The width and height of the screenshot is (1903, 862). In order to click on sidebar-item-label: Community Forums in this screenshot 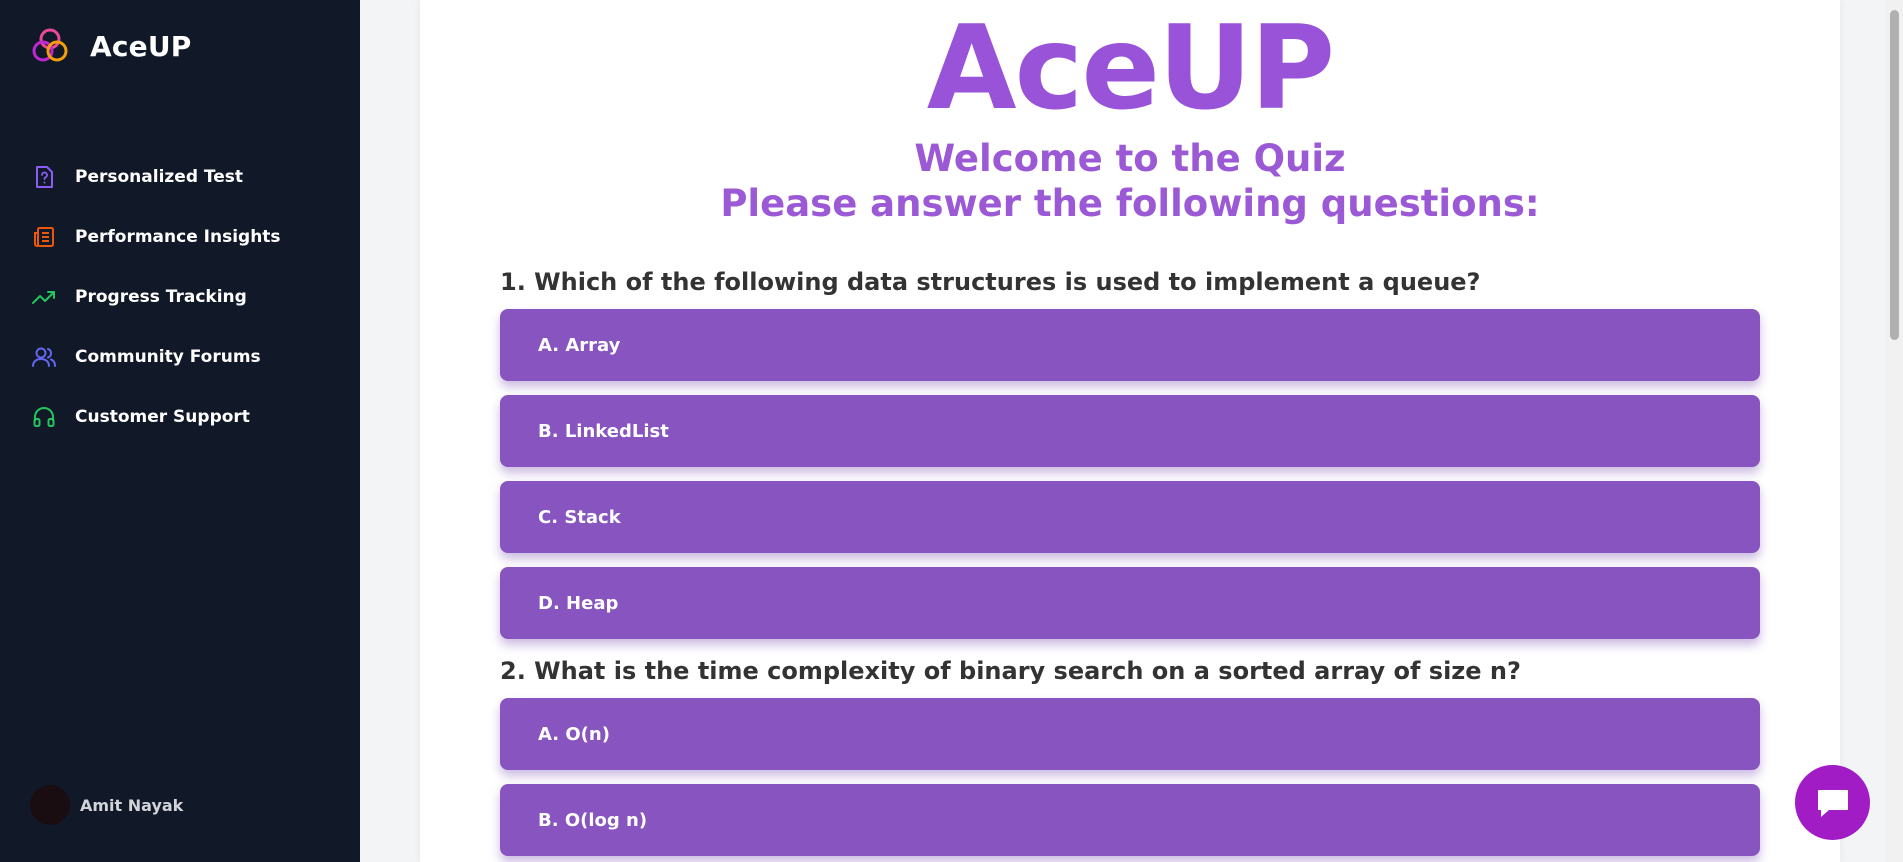, I will do `click(168, 357)`.